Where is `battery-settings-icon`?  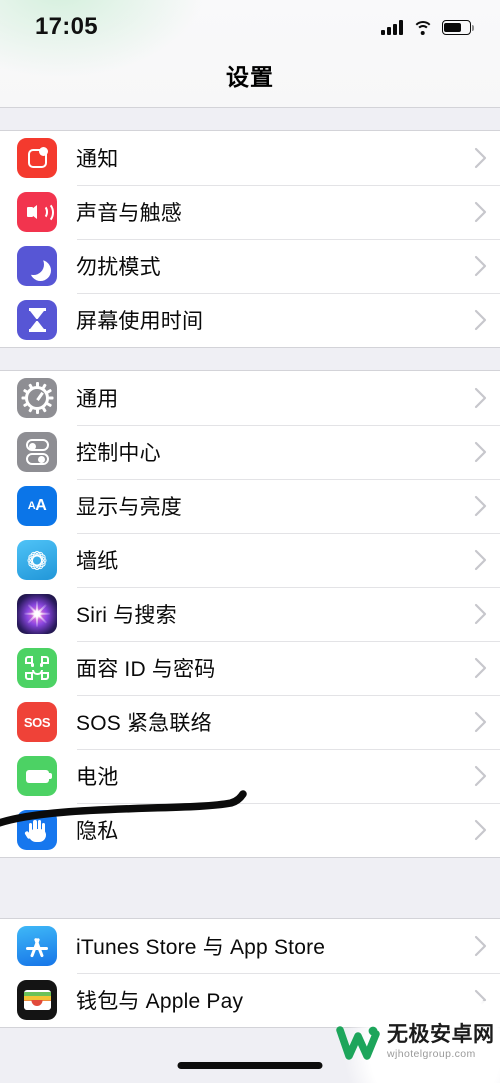
battery-settings-icon is located at coordinates (37, 776).